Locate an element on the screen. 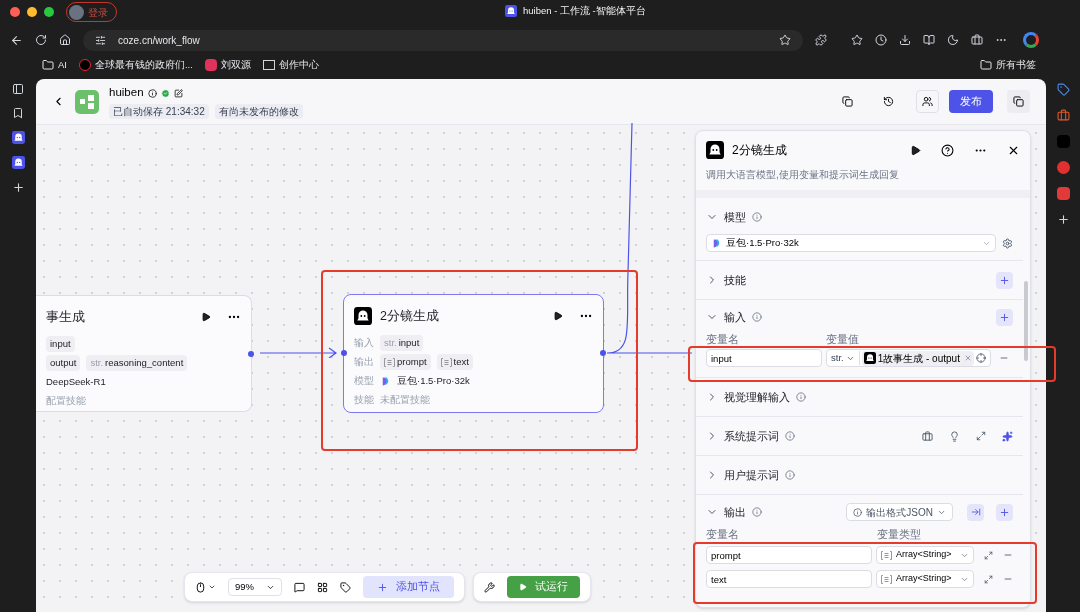 The height and width of the screenshot is (612, 1080). edit-icon is located at coordinates (178, 93).